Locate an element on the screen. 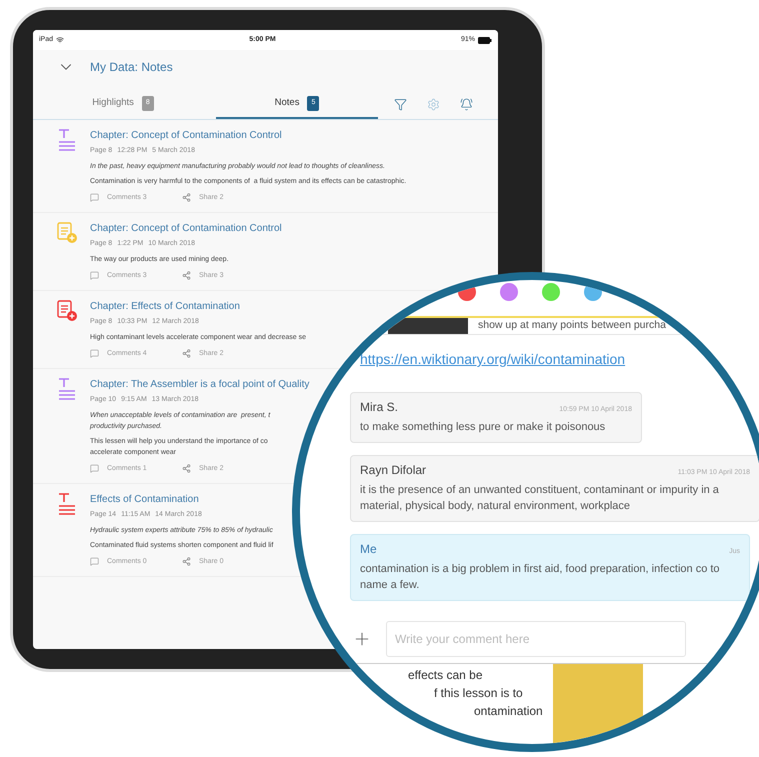  note-title-link: Chapter: The Assembler is a focal point of Quality is located at coordinates (200, 384).